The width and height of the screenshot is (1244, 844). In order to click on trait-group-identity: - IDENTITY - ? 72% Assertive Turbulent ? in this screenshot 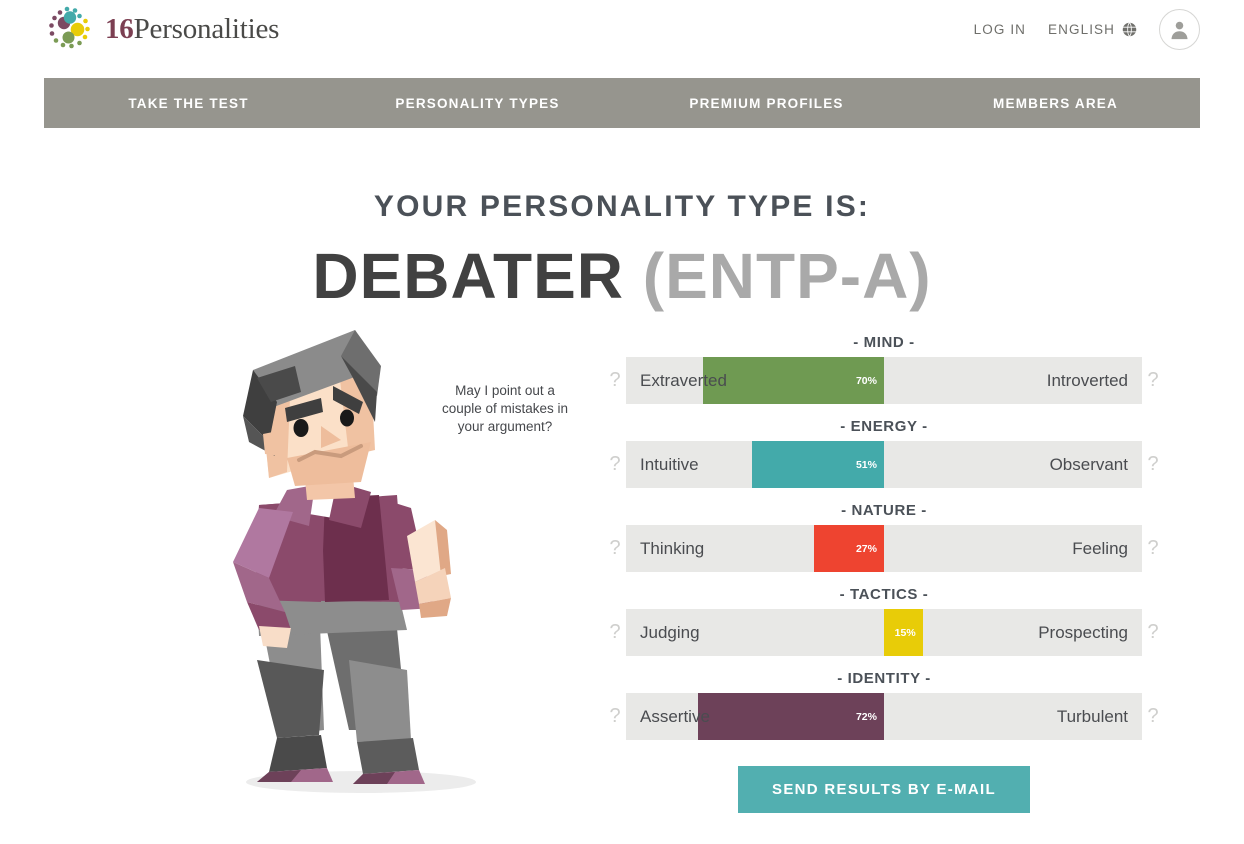, I will do `click(884, 705)`.